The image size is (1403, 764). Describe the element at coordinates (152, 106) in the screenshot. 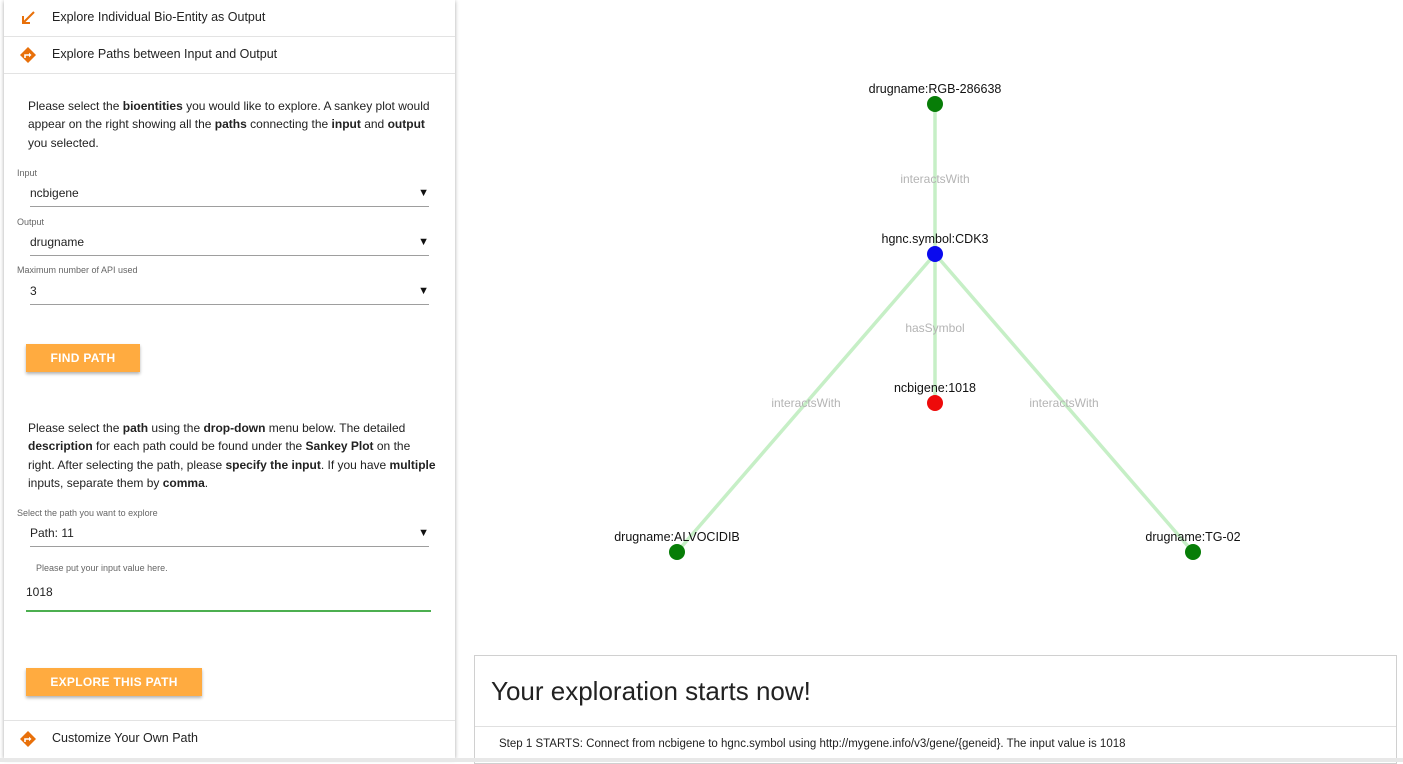

I see `text-segment: bioentities` at that location.